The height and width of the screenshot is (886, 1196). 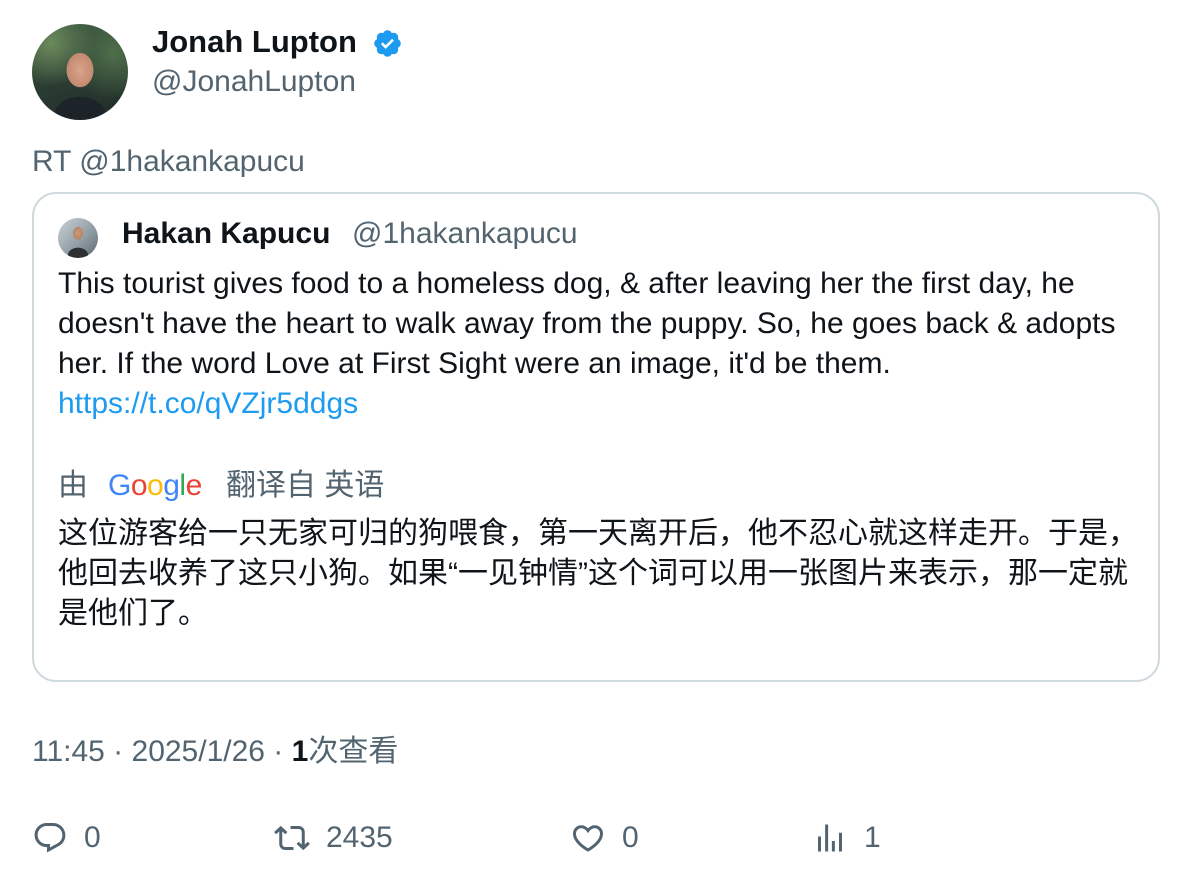 What do you see at coordinates (630, 837) in the screenshot?
I see `like-count: 0` at bounding box center [630, 837].